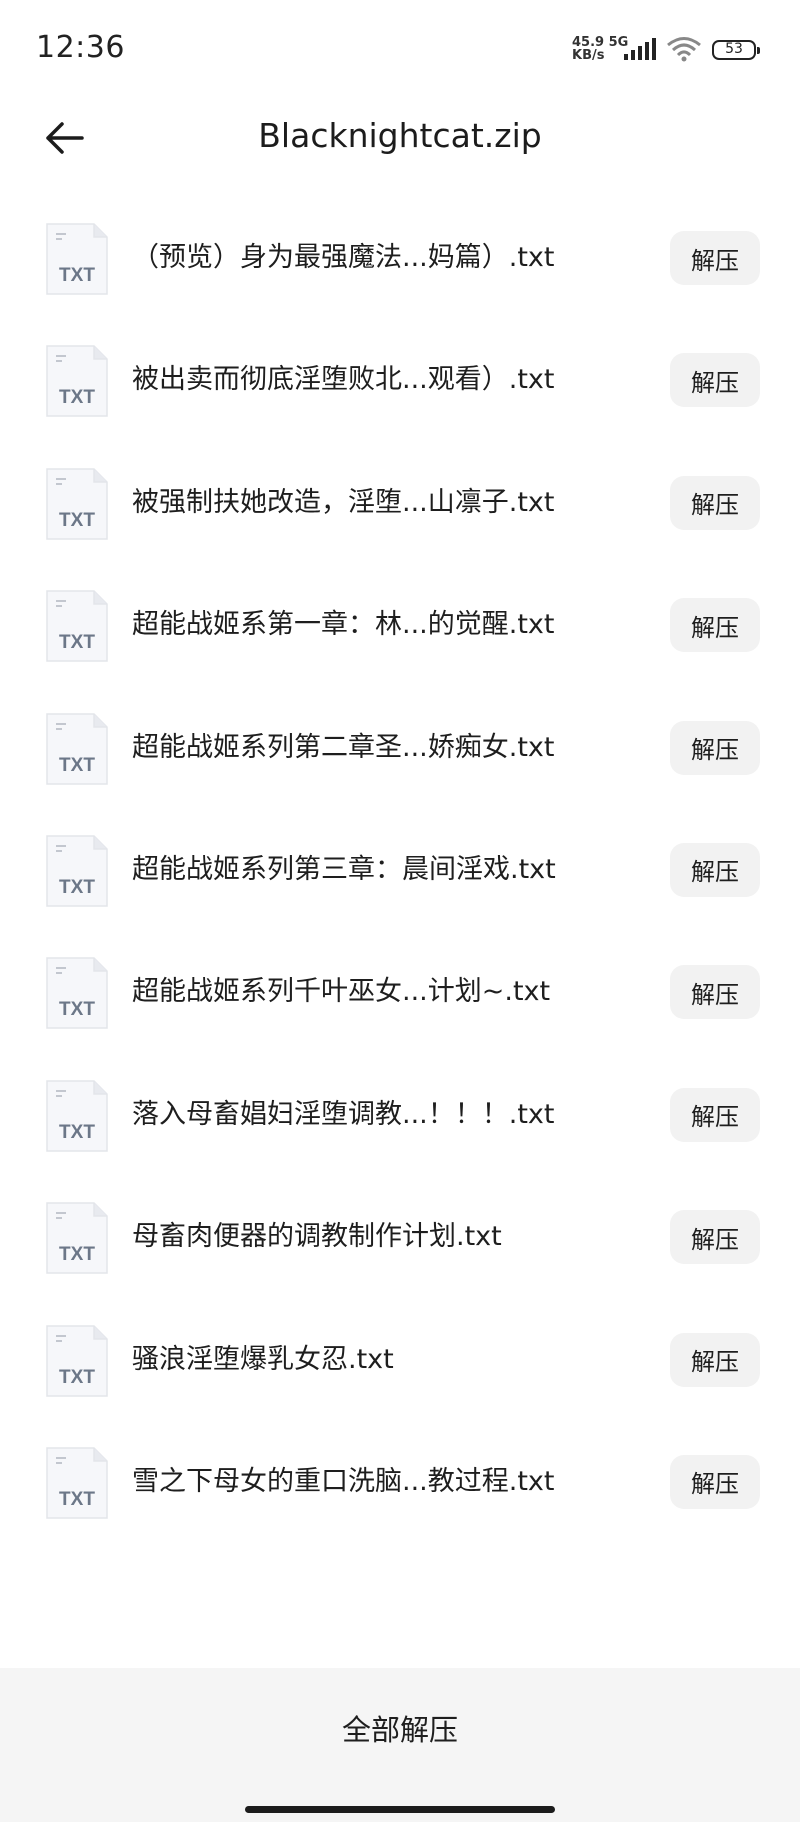 This screenshot has height=1822, width=800. Describe the element at coordinates (640, 49) in the screenshot. I see `signal-icon` at that location.